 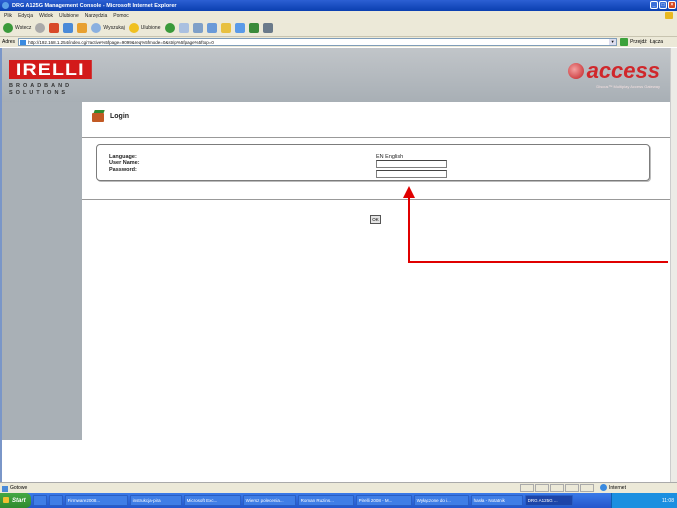 What do you see at coordinates (40, 28) in the screenshot?
I see `forward-button` at bounding box center [40, 28].